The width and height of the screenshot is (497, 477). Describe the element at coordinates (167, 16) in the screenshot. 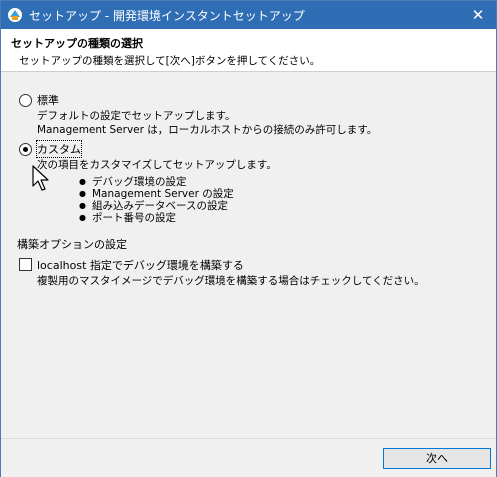

I see `window-title: セットアップ - 開発環境インスタントセットアップ` at that location.